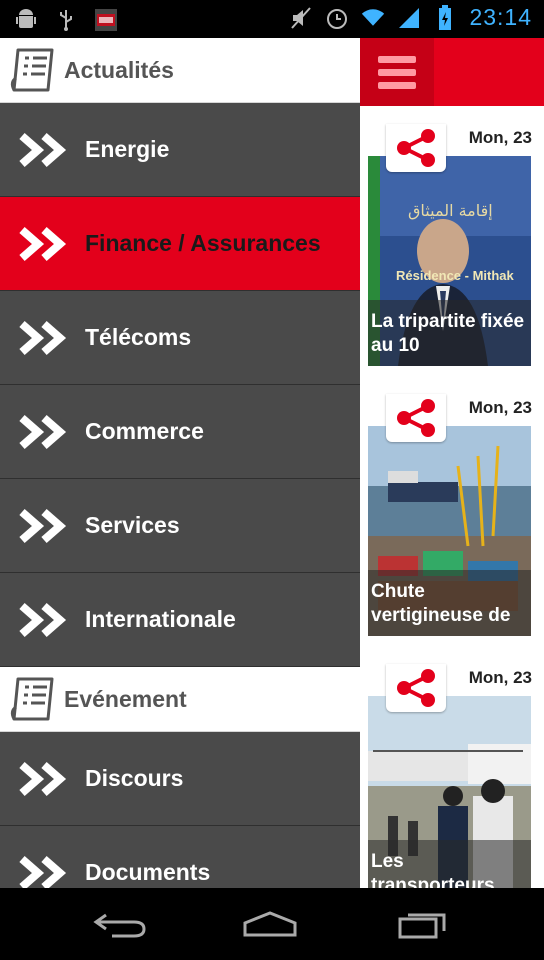  What do you see at coordinates (337, 18) in the screenshot?
I see `alarm-icon` at bounding box center [337, 18].